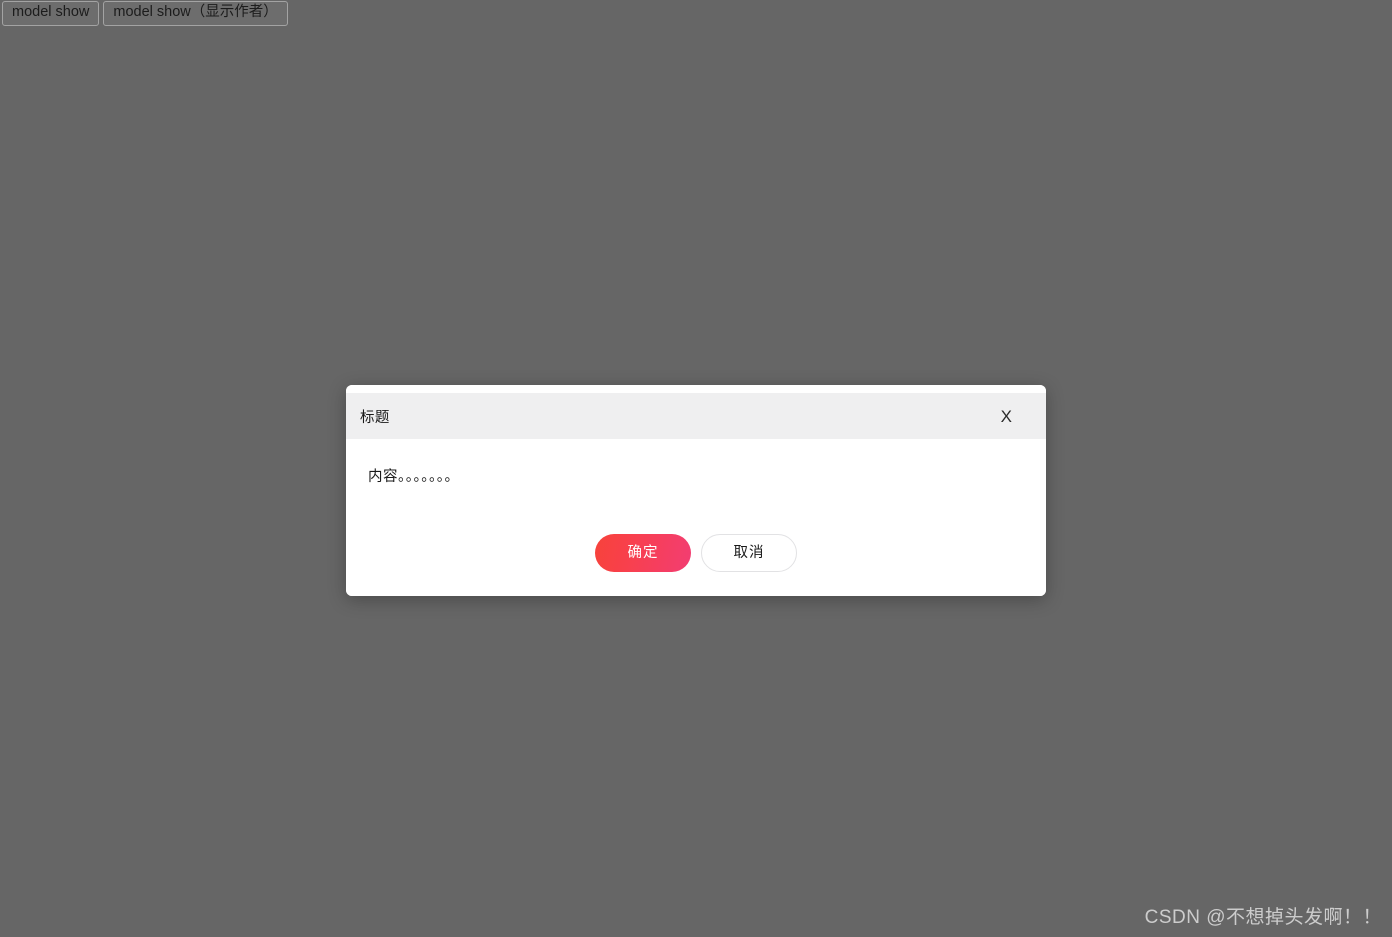  What do you see at coordinates (414, 477) in the screenshot?
I see `dialog-content-text: 内容。。。。。。。` at bounding box center [414, 477].